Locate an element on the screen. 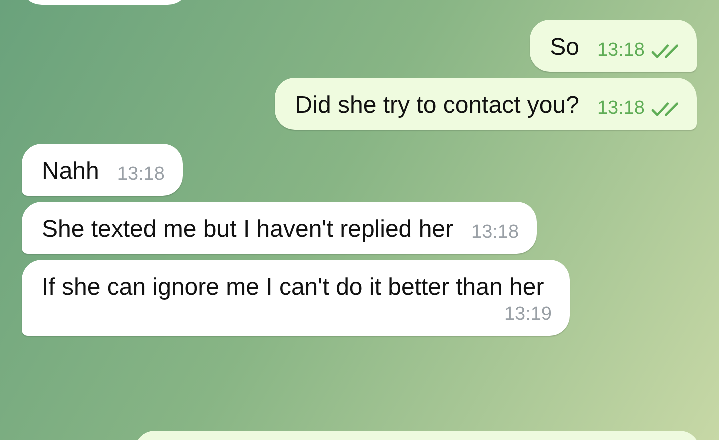 The height and width of the screenshot is (440, 719). message-text: She texted me but I haven't replied her is located at coordinates (248, 230).